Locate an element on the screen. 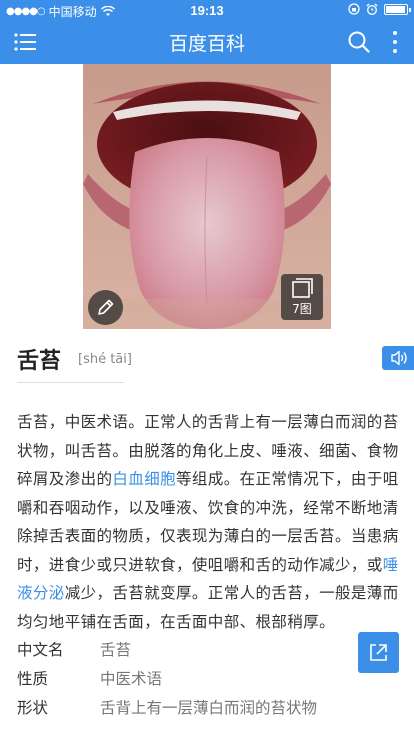  pinyin-label: [shé tāi] is located at coordinates (105, 359).